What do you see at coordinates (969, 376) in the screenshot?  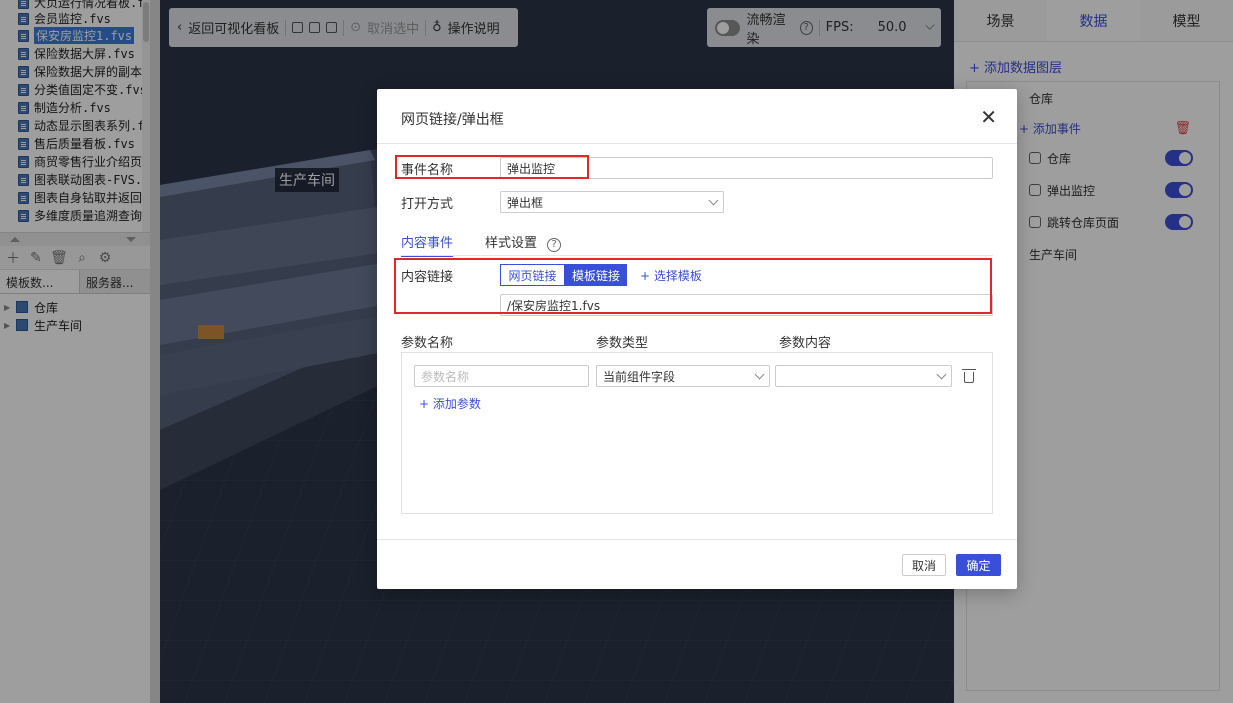 I see `delete-param-icon` at bounding box center [969, 376].